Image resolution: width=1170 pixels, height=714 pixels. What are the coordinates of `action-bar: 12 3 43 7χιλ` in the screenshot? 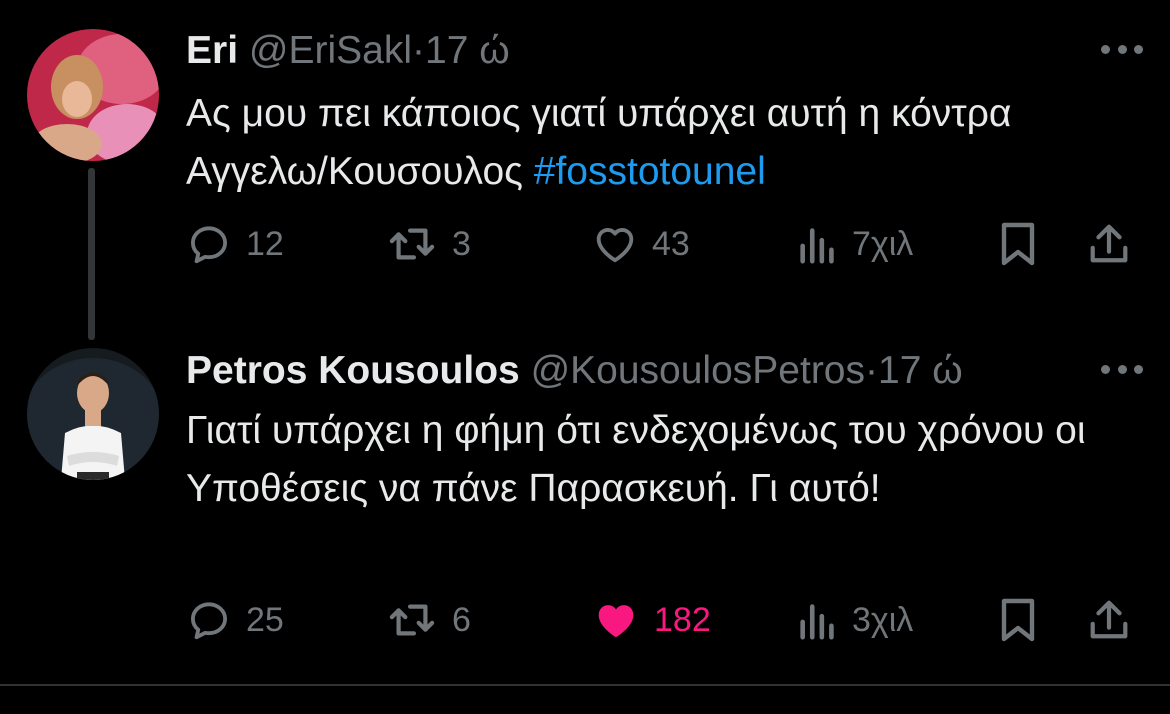 It's located at (664, 244).